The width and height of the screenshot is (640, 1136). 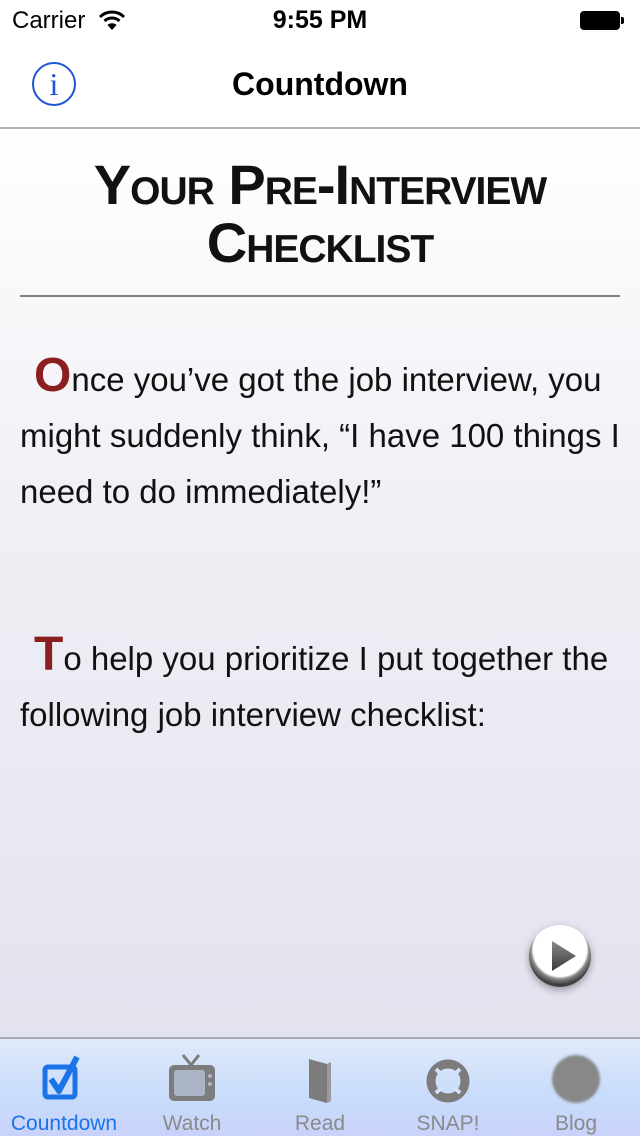 I want to click on dropcap-letter: T, so click(x=49, y=654).